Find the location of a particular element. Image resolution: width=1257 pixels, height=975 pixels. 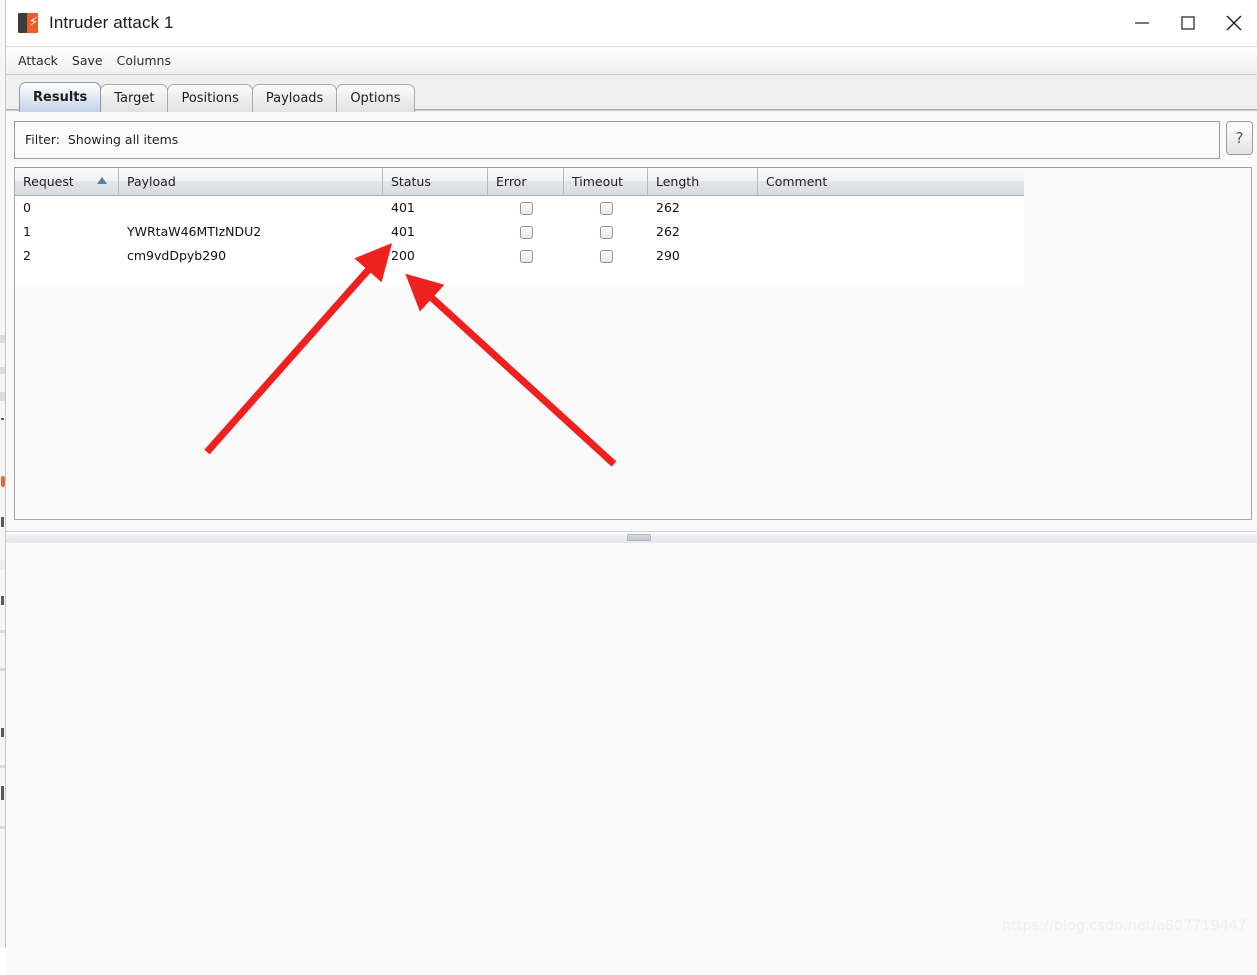

menu-bar: Attack Save Columns is located at coordinates (631, 60).